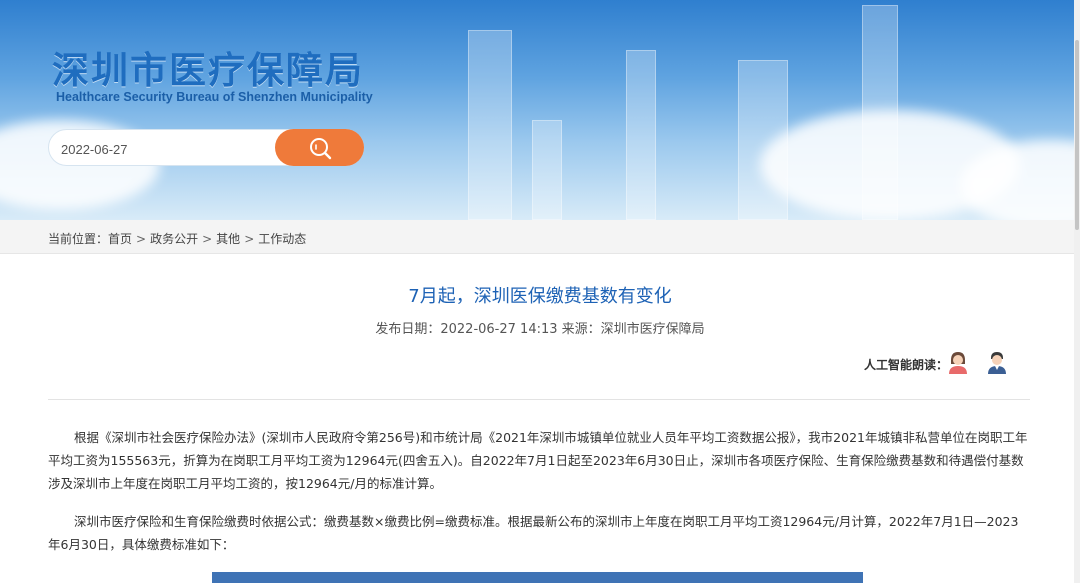 Image resolution: width=1080 pixels, height=583 pixels. Describe the element at coordinates (906, 365) in the screenshot. I see `ai-read-label: 人工智能朗读：` at that location.